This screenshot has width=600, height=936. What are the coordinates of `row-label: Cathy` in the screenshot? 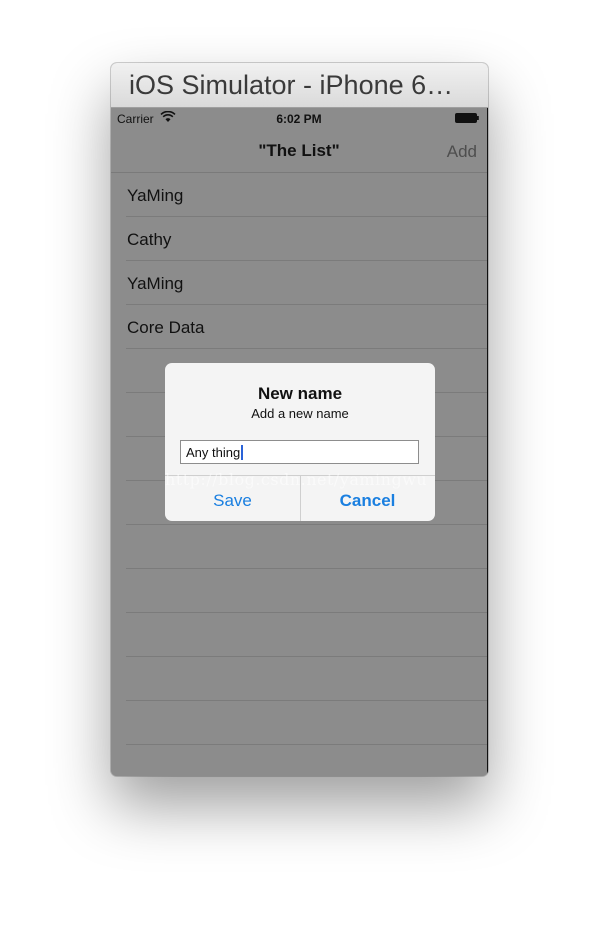 It's located at (149, 239).